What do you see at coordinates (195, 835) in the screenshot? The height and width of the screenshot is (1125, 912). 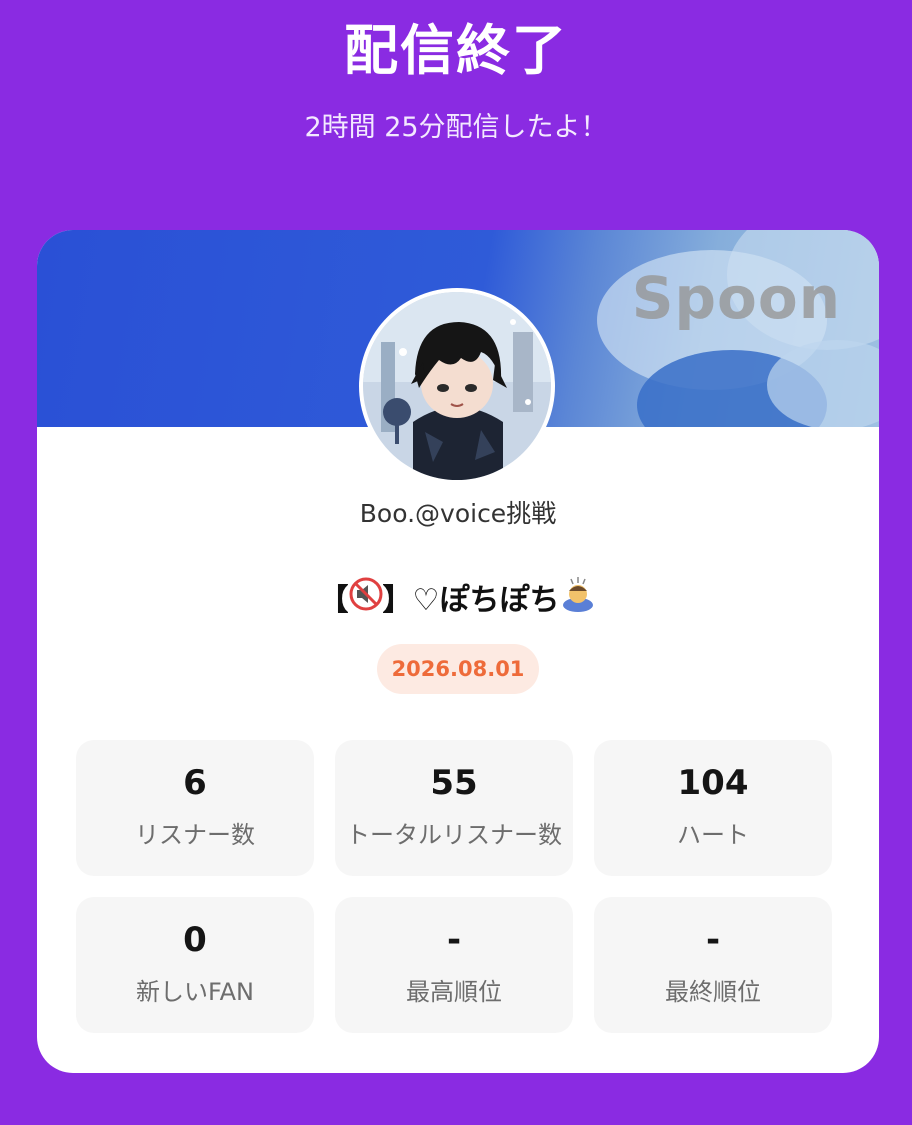 I see `stat-label: リスナー数` at bounding box center [195, 835].